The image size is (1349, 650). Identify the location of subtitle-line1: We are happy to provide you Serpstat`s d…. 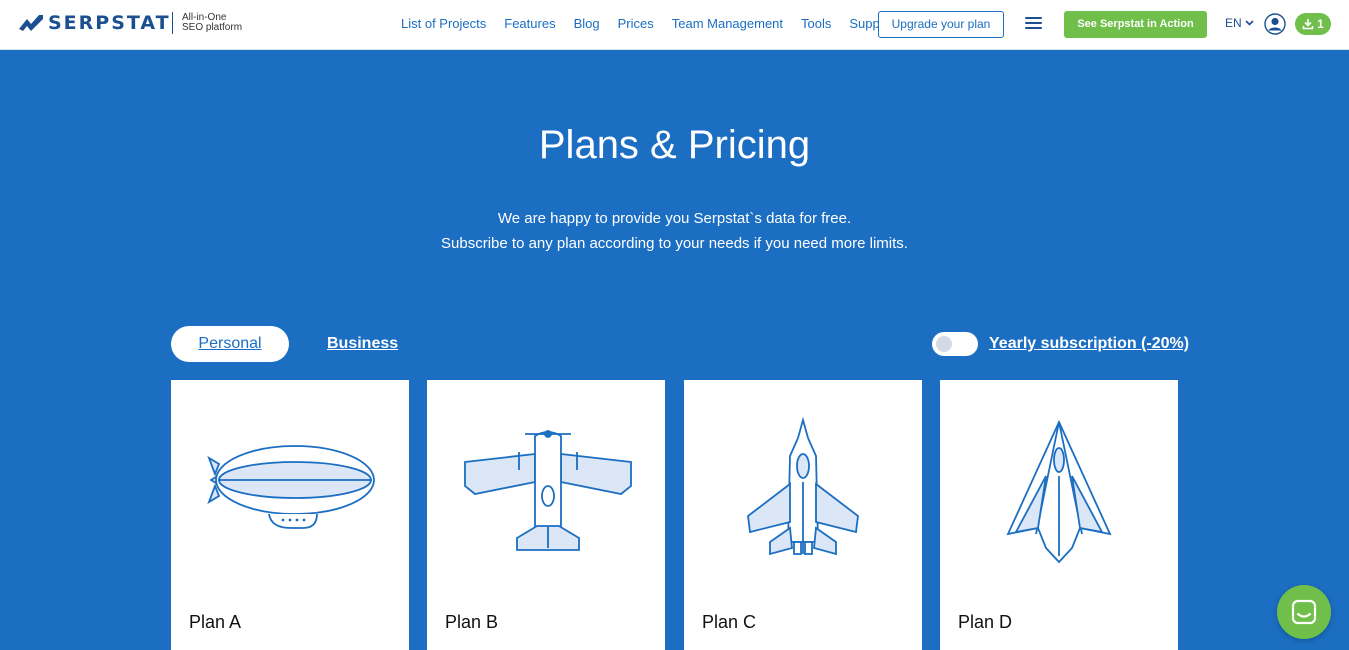
(674, 218).